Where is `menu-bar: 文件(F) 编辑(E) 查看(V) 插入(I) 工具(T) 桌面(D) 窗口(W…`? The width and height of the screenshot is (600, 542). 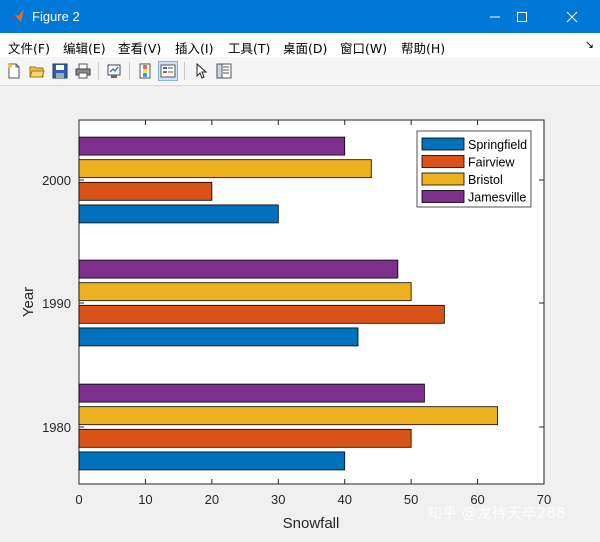
menu-bar: 文件(F) 编辑(E) 查看(V) 插入(I) 工具(T) 桌面(D) 窗口(W… is located at coordinates (300, 45).